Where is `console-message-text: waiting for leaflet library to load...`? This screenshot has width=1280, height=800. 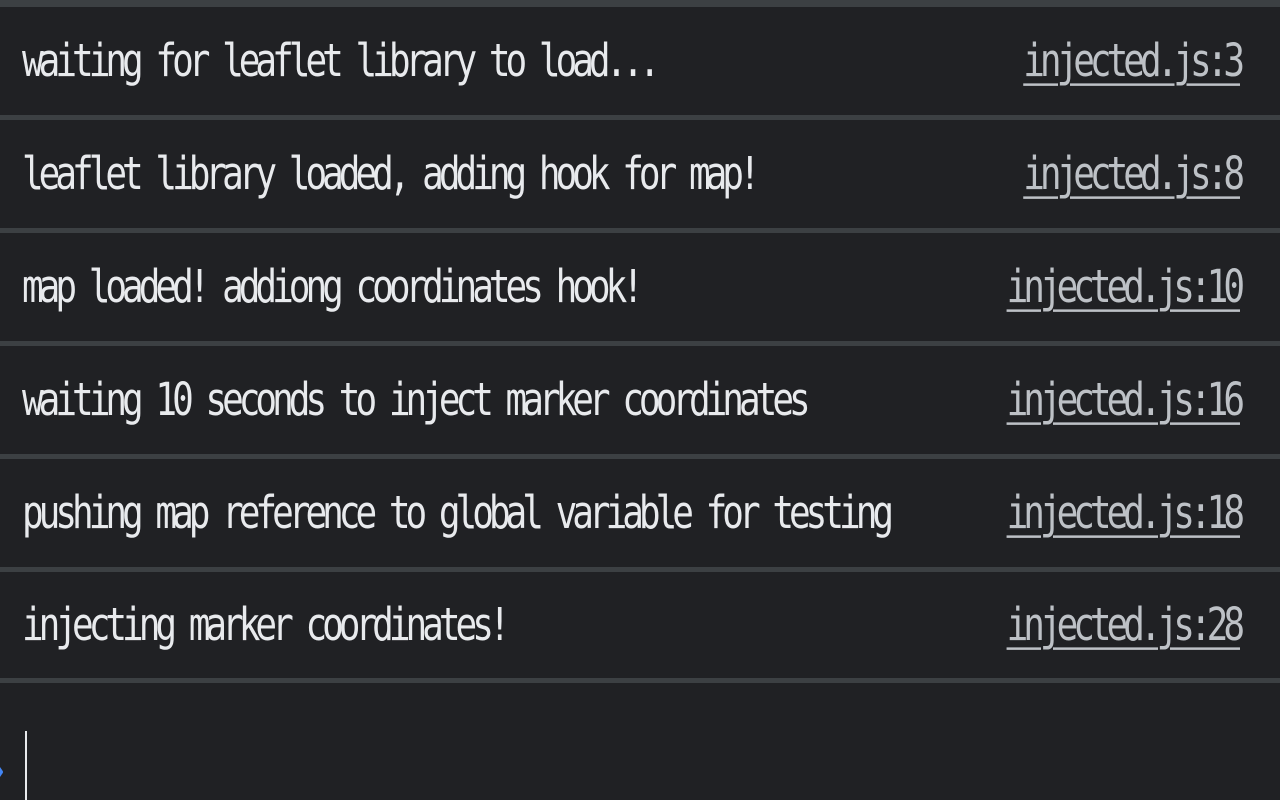 console-message-text: waiting for leaflet library to load... is located at coordinates (341, 61).